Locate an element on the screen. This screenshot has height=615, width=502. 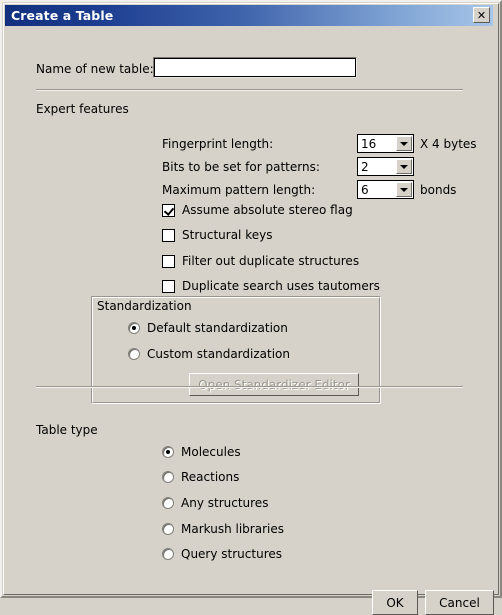
checkbox-structural-keys: Structural keys is located at coordinates (217, 235).